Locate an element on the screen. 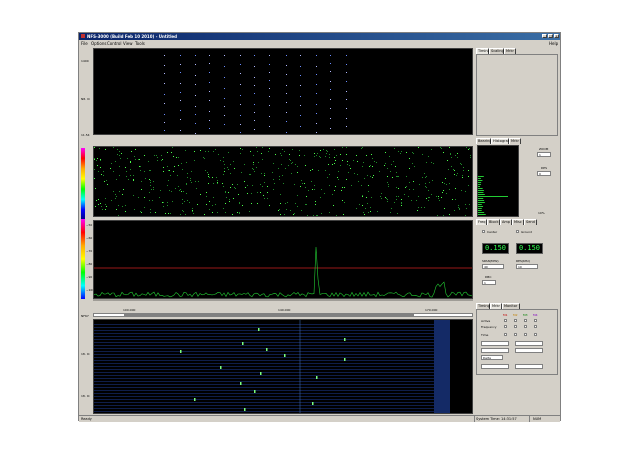  center-checkbox is located at coordinates (483, 231).